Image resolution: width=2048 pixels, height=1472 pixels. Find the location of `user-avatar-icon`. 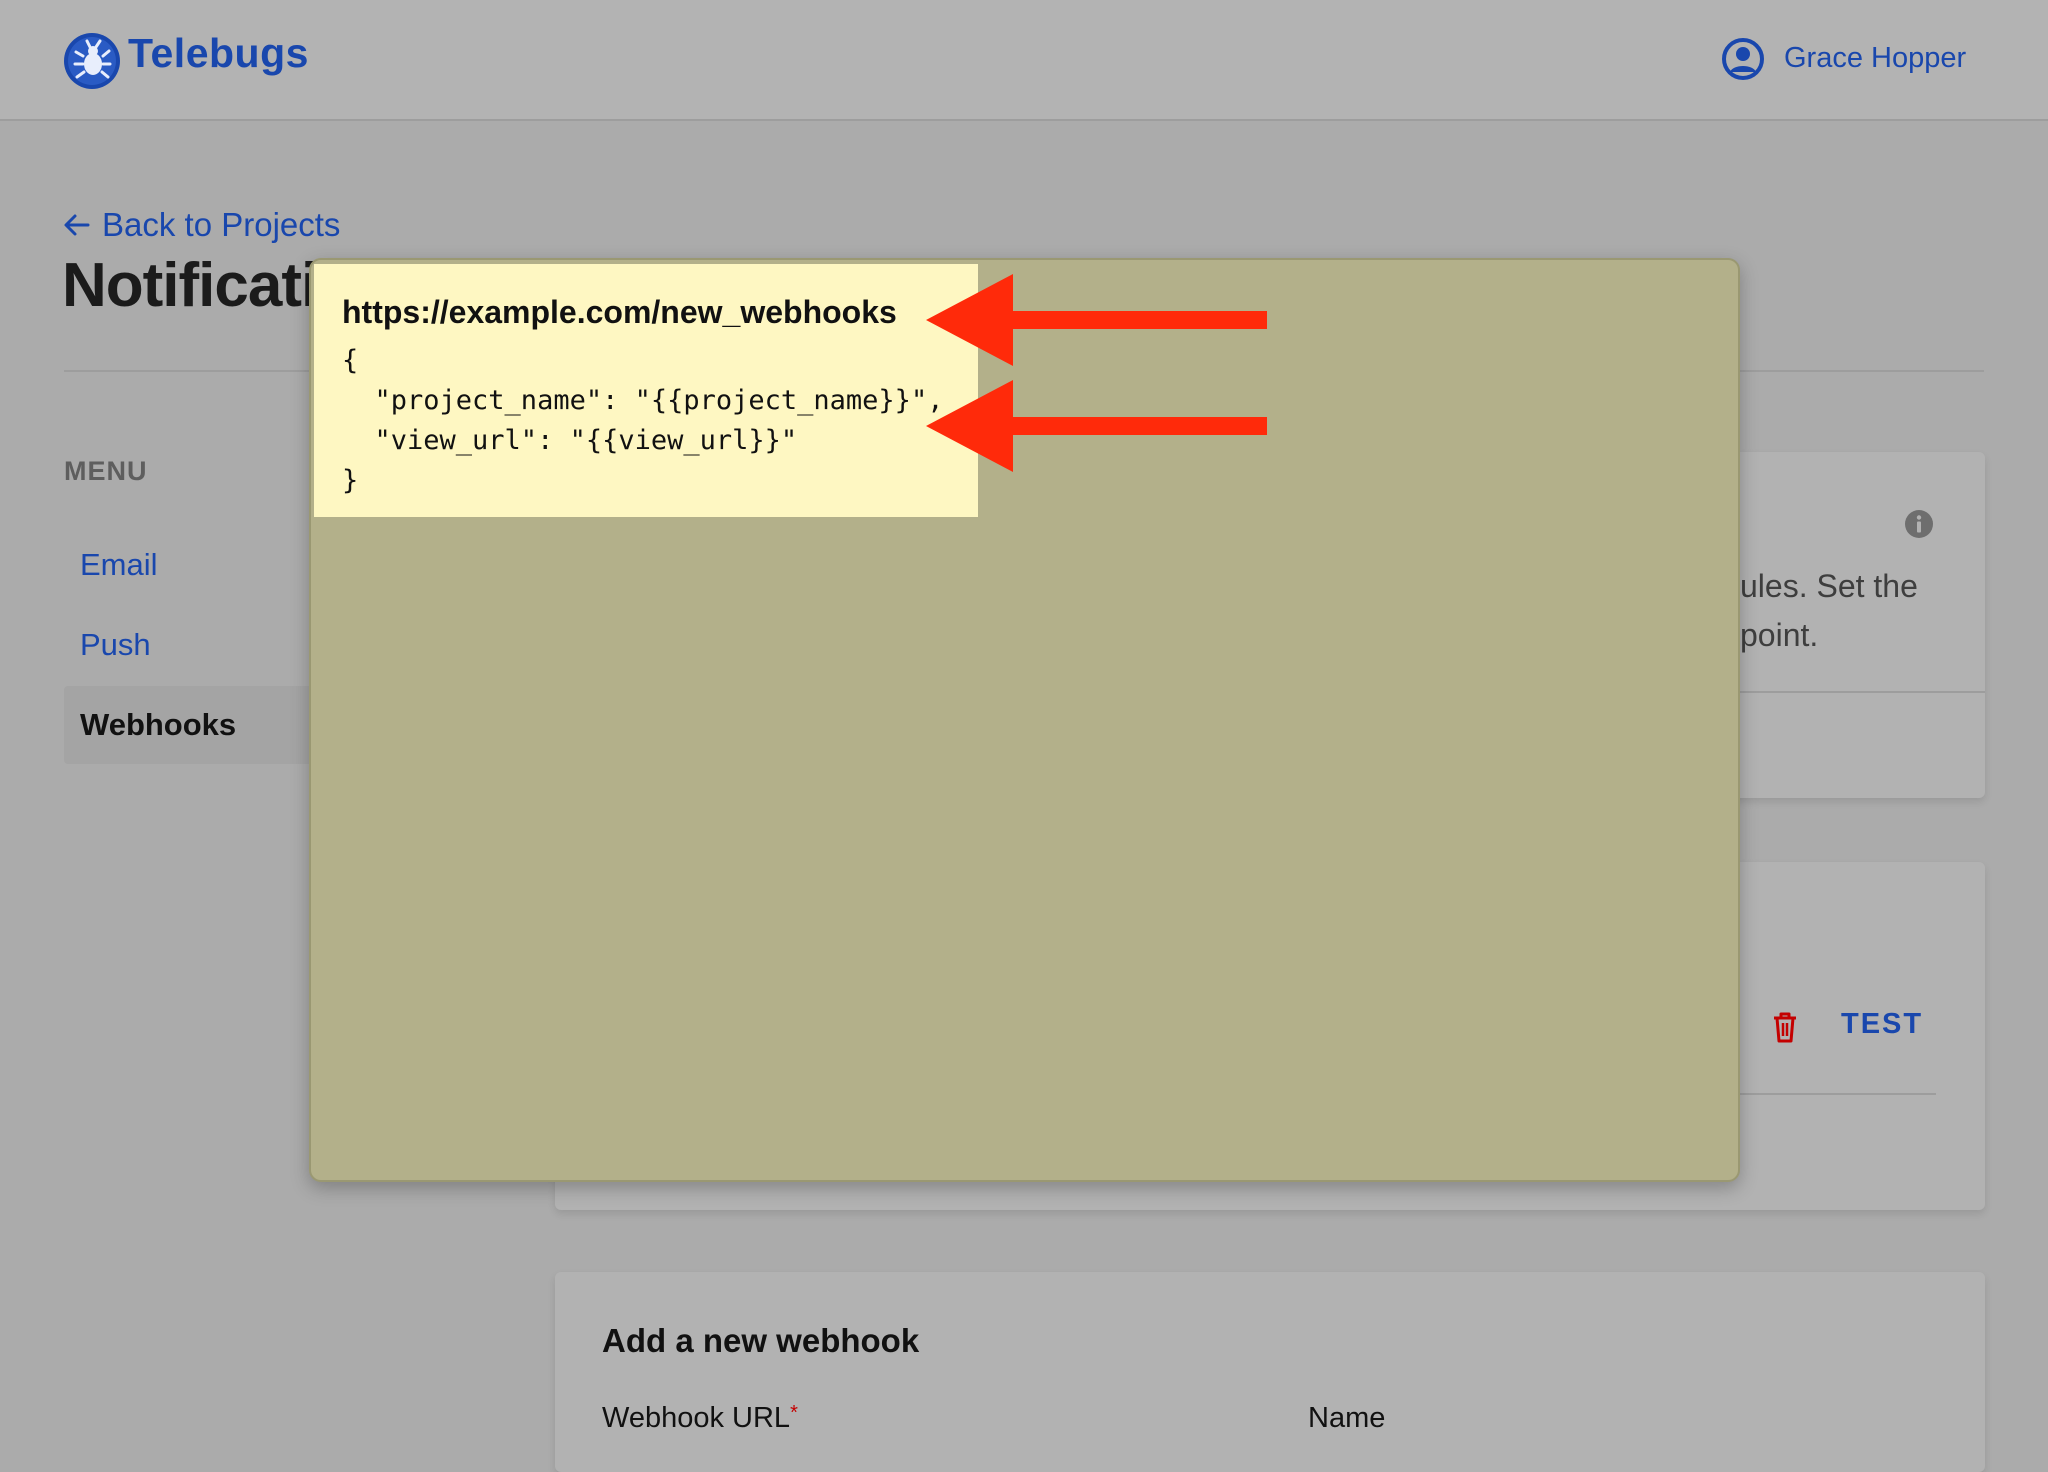

user-avatar-icon is located at coordinates (1743, 59).